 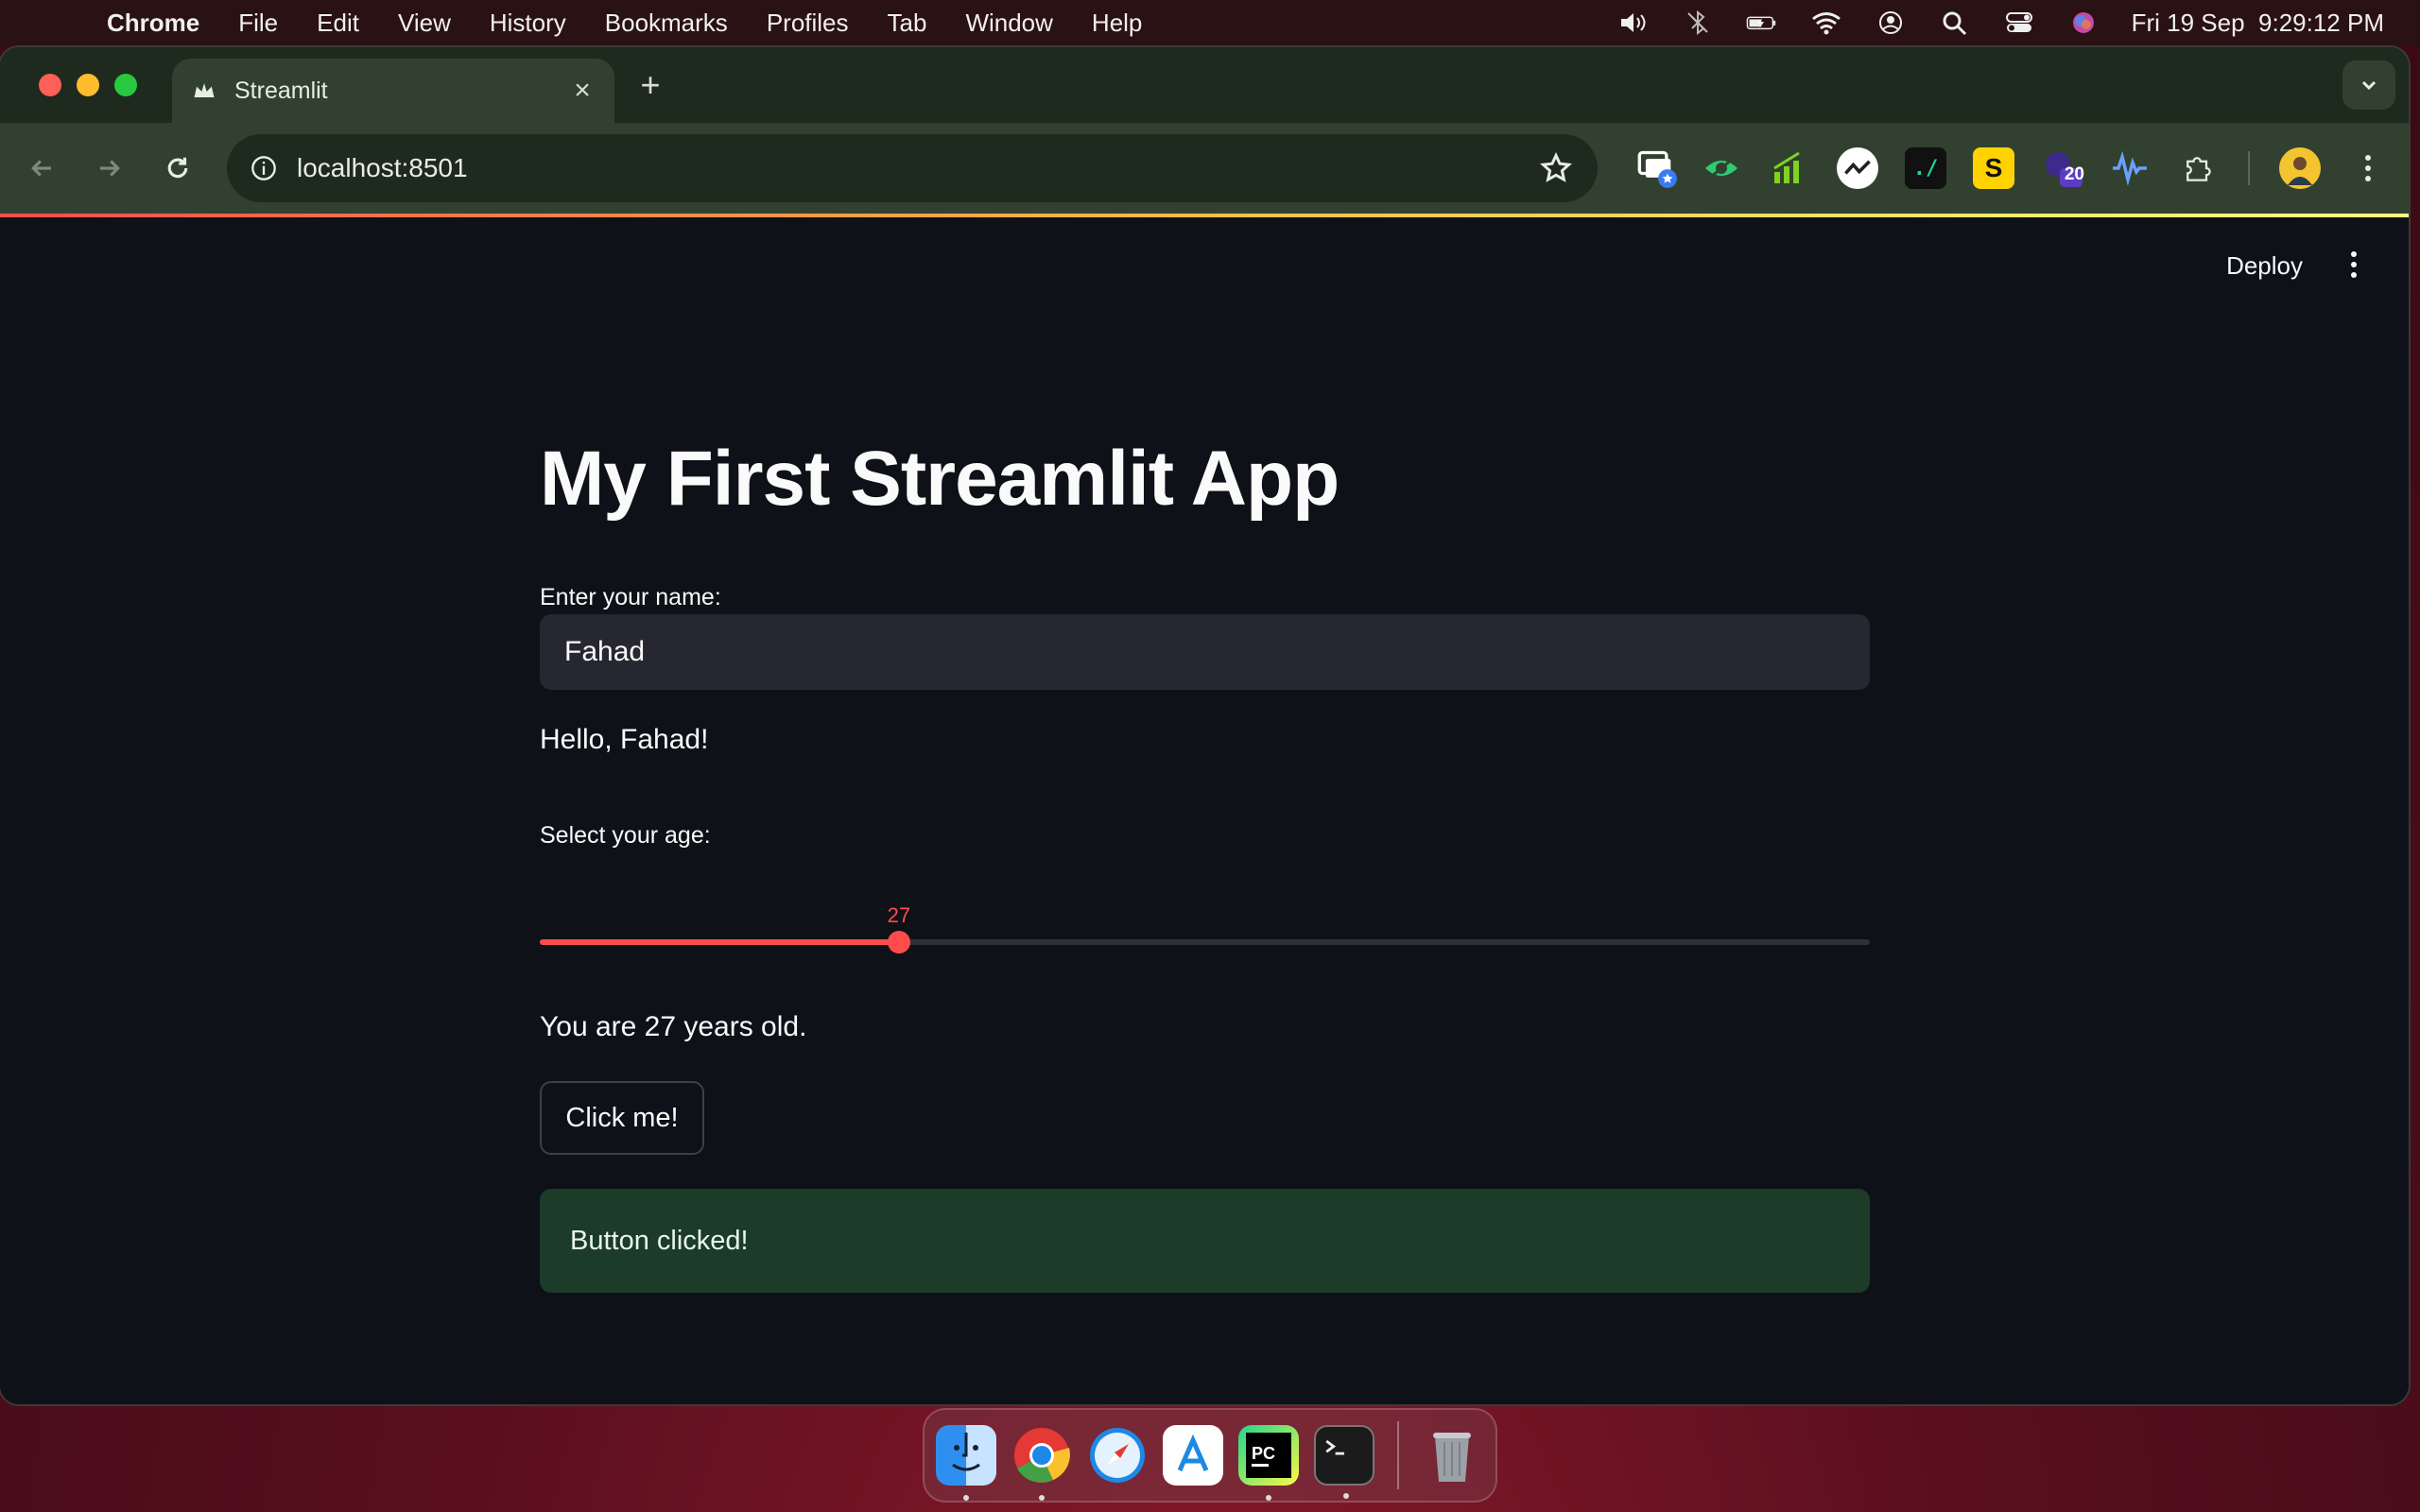 What do you see at coordinates (1398, 1455) in the screenshot?
I see `dock-separator` at bounding box center [1398, 1455].